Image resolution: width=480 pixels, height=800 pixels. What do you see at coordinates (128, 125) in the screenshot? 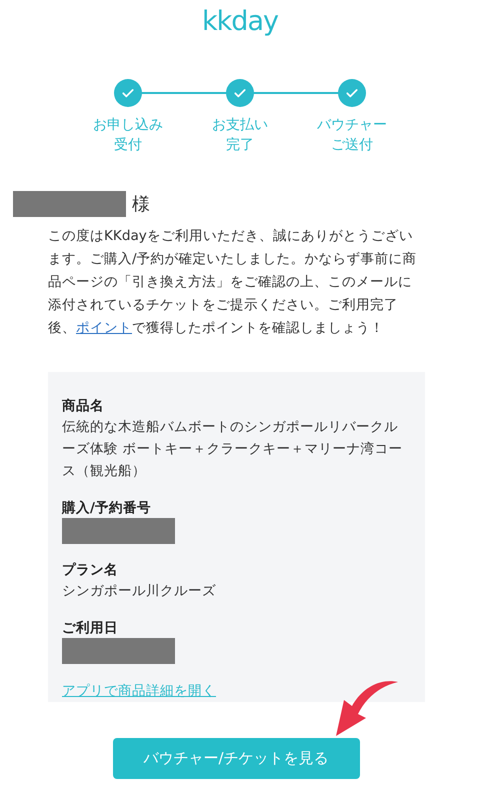
I see `step-label: お申し込み` at bounding box center [128, 125].